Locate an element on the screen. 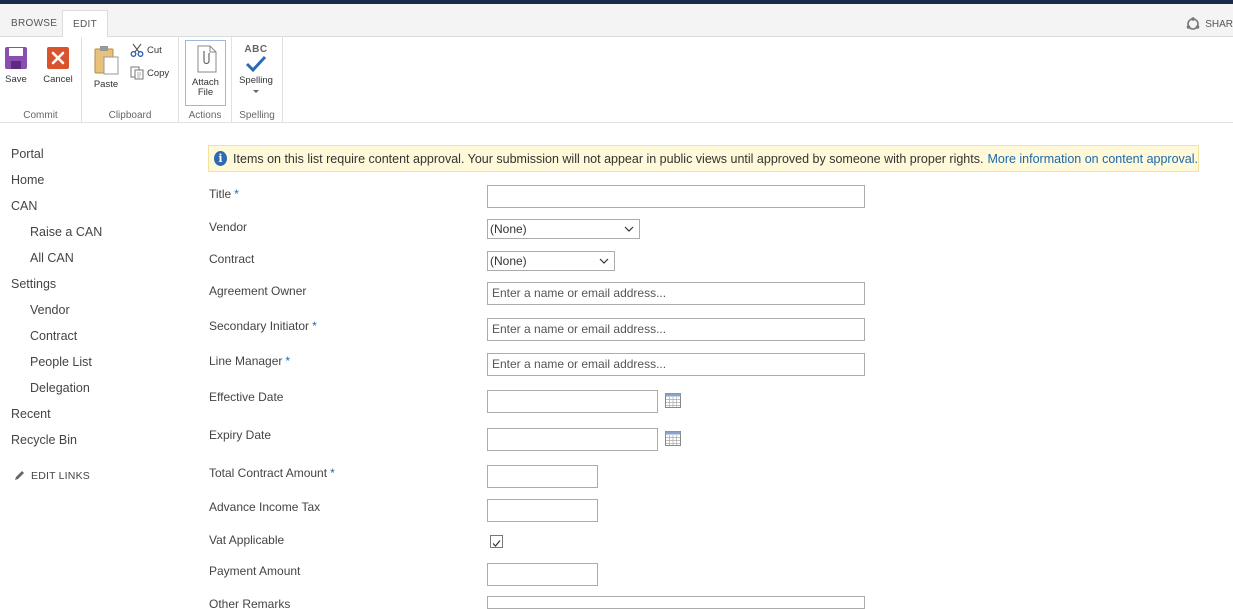 This screenshot has height=609, width=1233. spelling-group: ABC Spelling Spelling is located at coordinates (257, 80).